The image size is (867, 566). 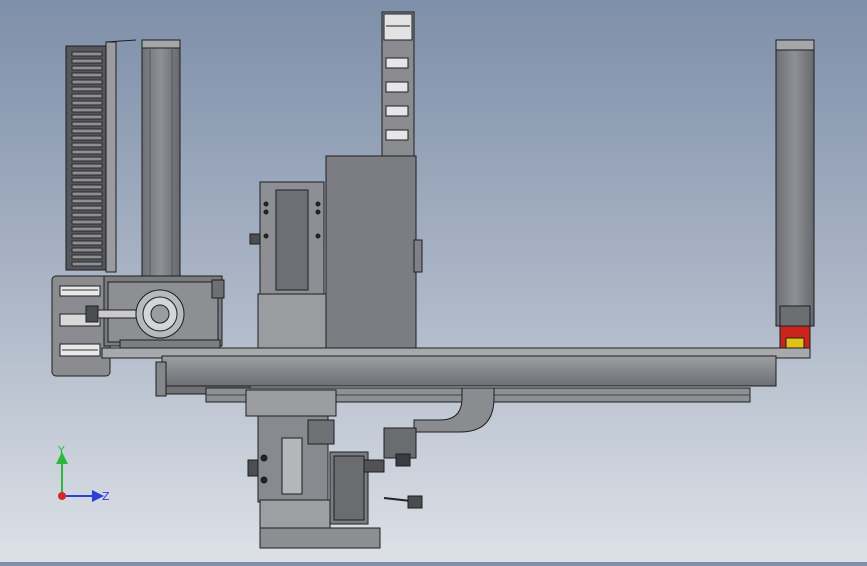 I want to click on left-vertical-column, so click(x=161, y=159).